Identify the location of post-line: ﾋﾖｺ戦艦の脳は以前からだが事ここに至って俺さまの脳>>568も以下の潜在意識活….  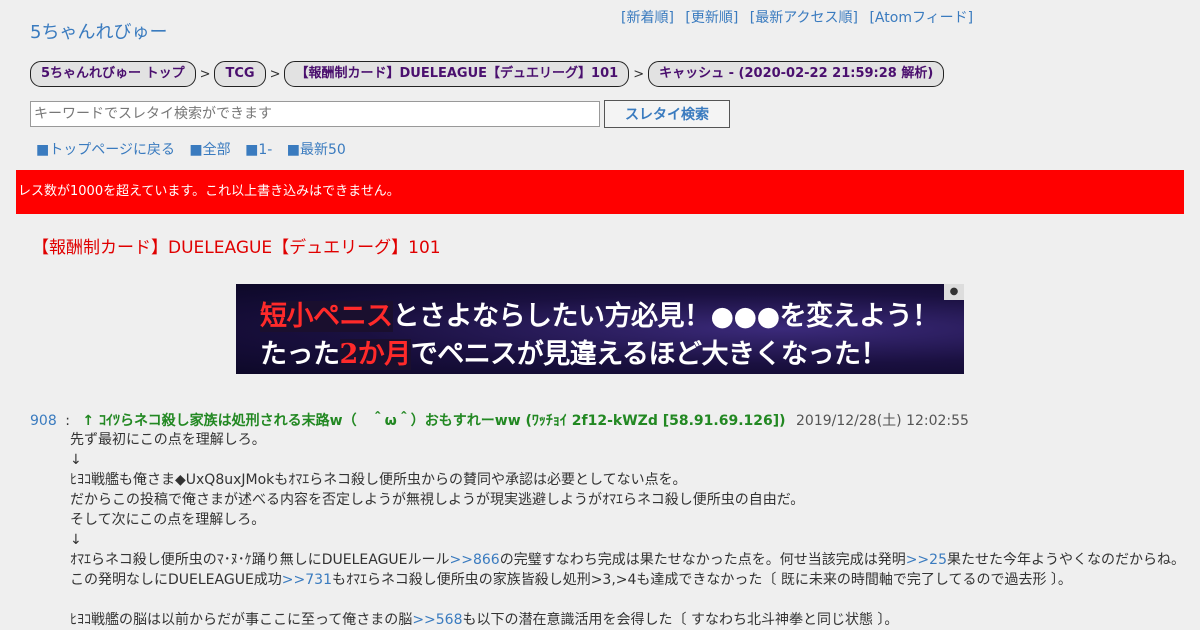
(632, 620).